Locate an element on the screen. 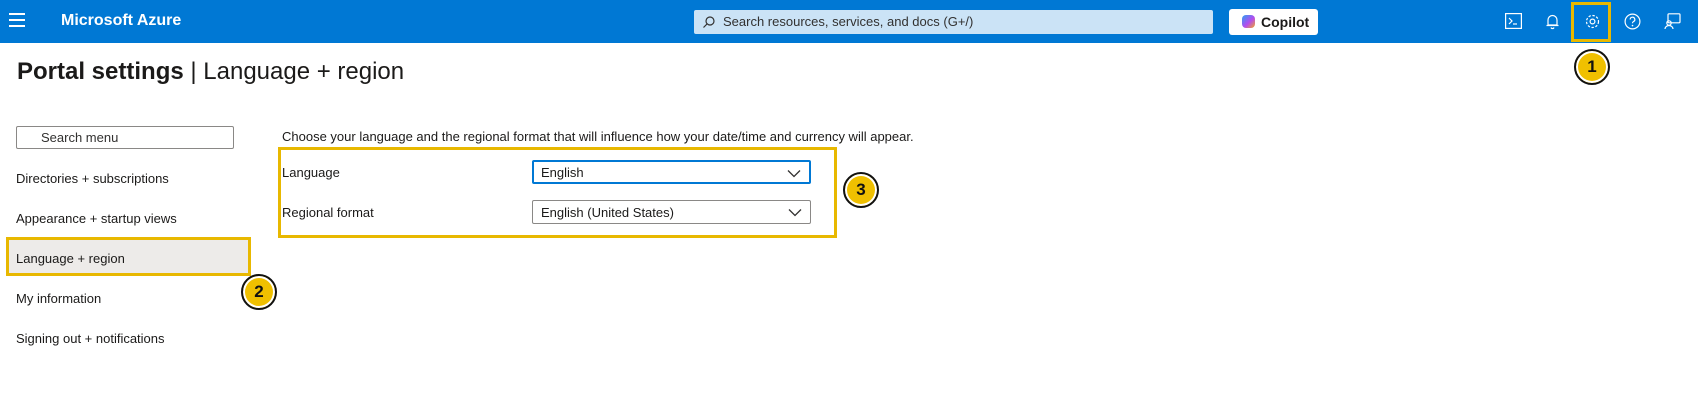 Image resolution: width=1698 pixels, height=401 pixels. annotation-badge-1: 1 is located at coordinates (1592, 67).